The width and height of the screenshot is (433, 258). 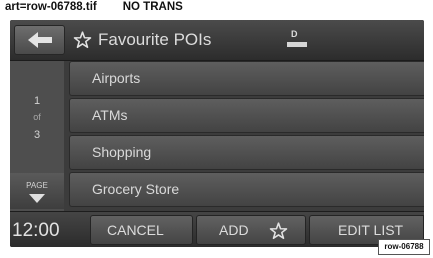 I want to click on page-of-label: of, so click(x=37, y=117).